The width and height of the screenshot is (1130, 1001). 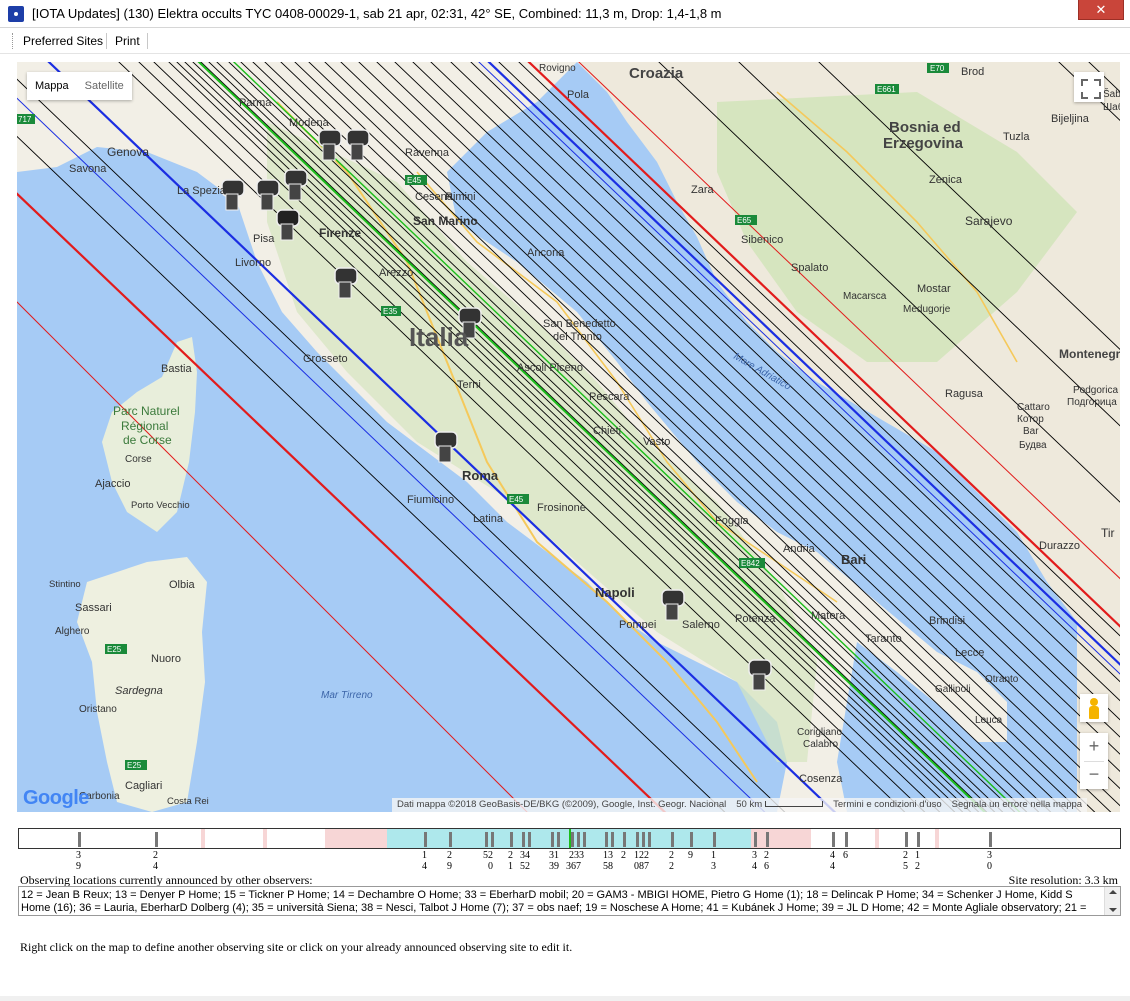 I want to click on label-sbt2: del Tronto, so click(x=577, y=337).